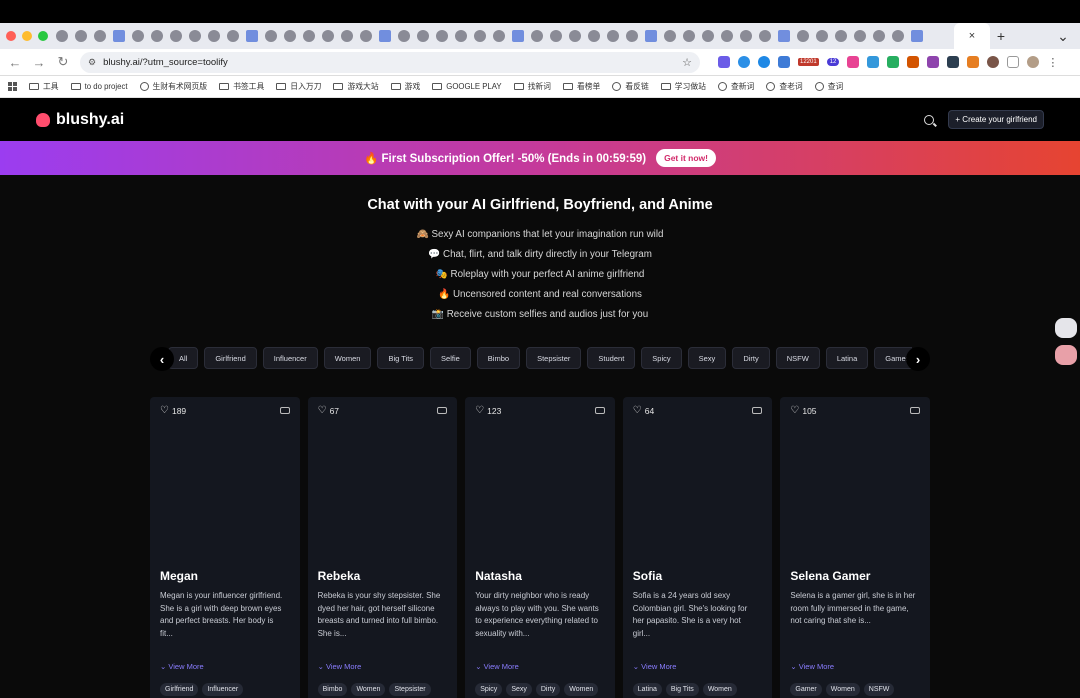  What do you see at coordinates (803, 410) in the screenshot?
I see `like-button: ♡ 105` at bounding box center [803, 410].